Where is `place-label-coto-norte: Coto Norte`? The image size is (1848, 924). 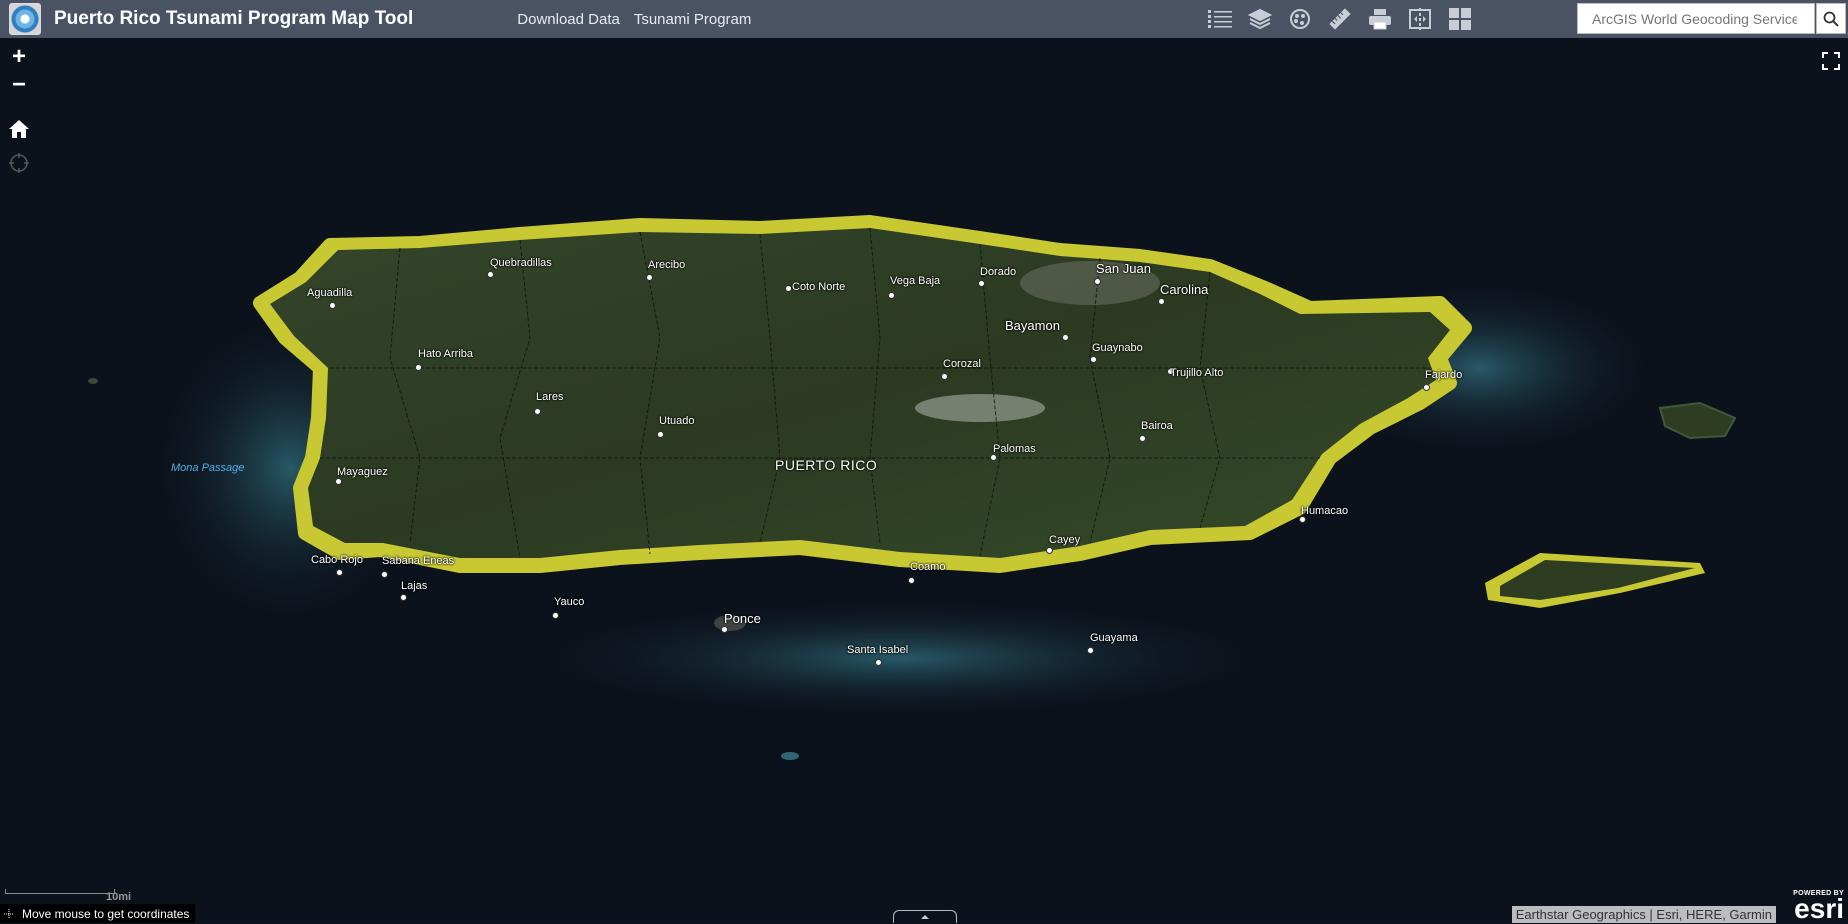
place-label-coto-norte: Coto Norte is located at coordinates (818, 287).